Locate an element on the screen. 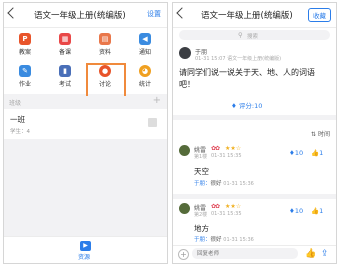 Image resolution: width=338 pixels, height=266 pixels. sort-button: ⇅ 时间 is located at coordinates (320, 133).